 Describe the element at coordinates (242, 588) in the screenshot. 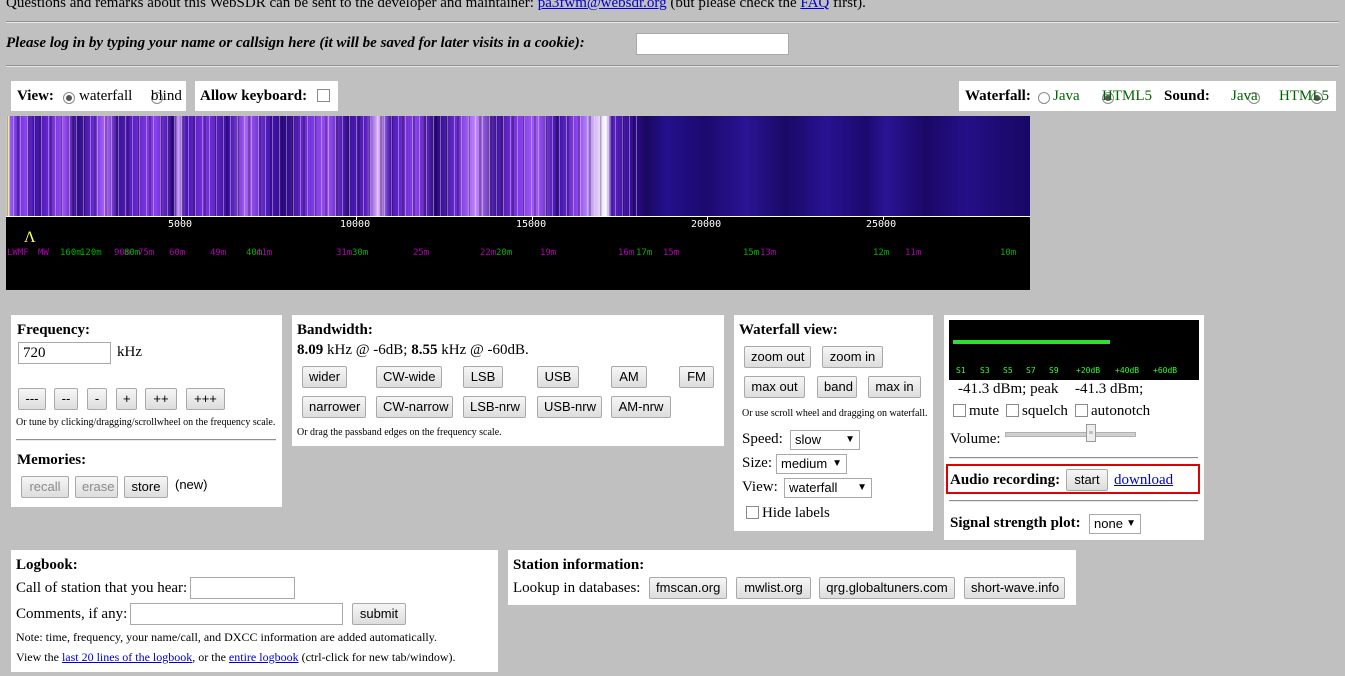

I see `call-input` at that location.